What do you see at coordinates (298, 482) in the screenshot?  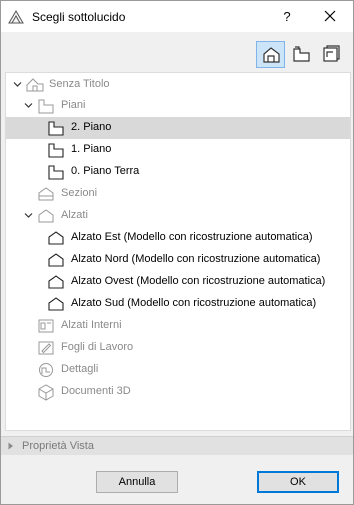 I see `ok-button: OK` at bounding box center [298, 482].